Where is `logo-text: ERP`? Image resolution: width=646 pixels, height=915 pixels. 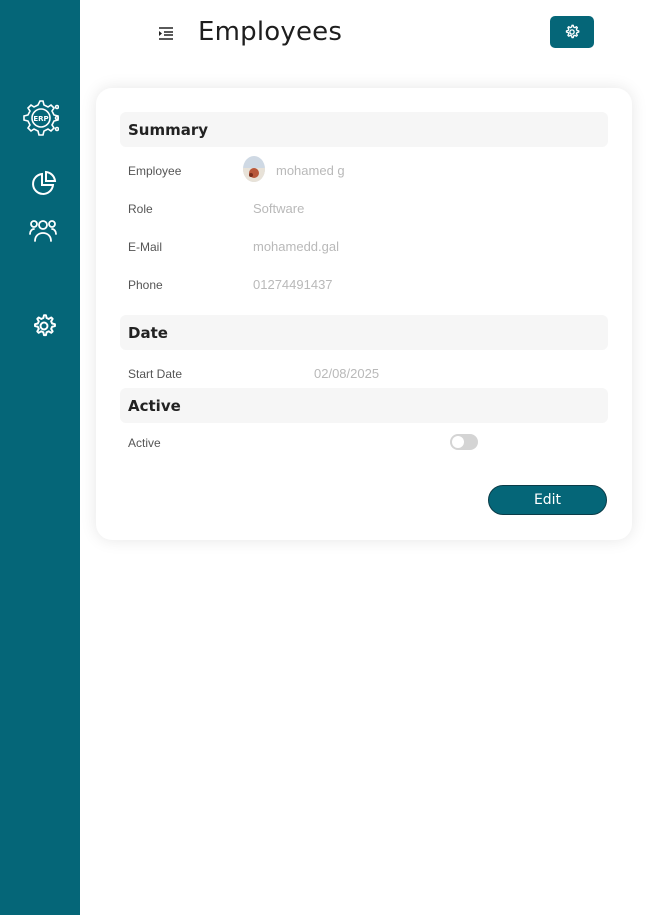
logo-text: ERP is located at coordinates (40, 119).